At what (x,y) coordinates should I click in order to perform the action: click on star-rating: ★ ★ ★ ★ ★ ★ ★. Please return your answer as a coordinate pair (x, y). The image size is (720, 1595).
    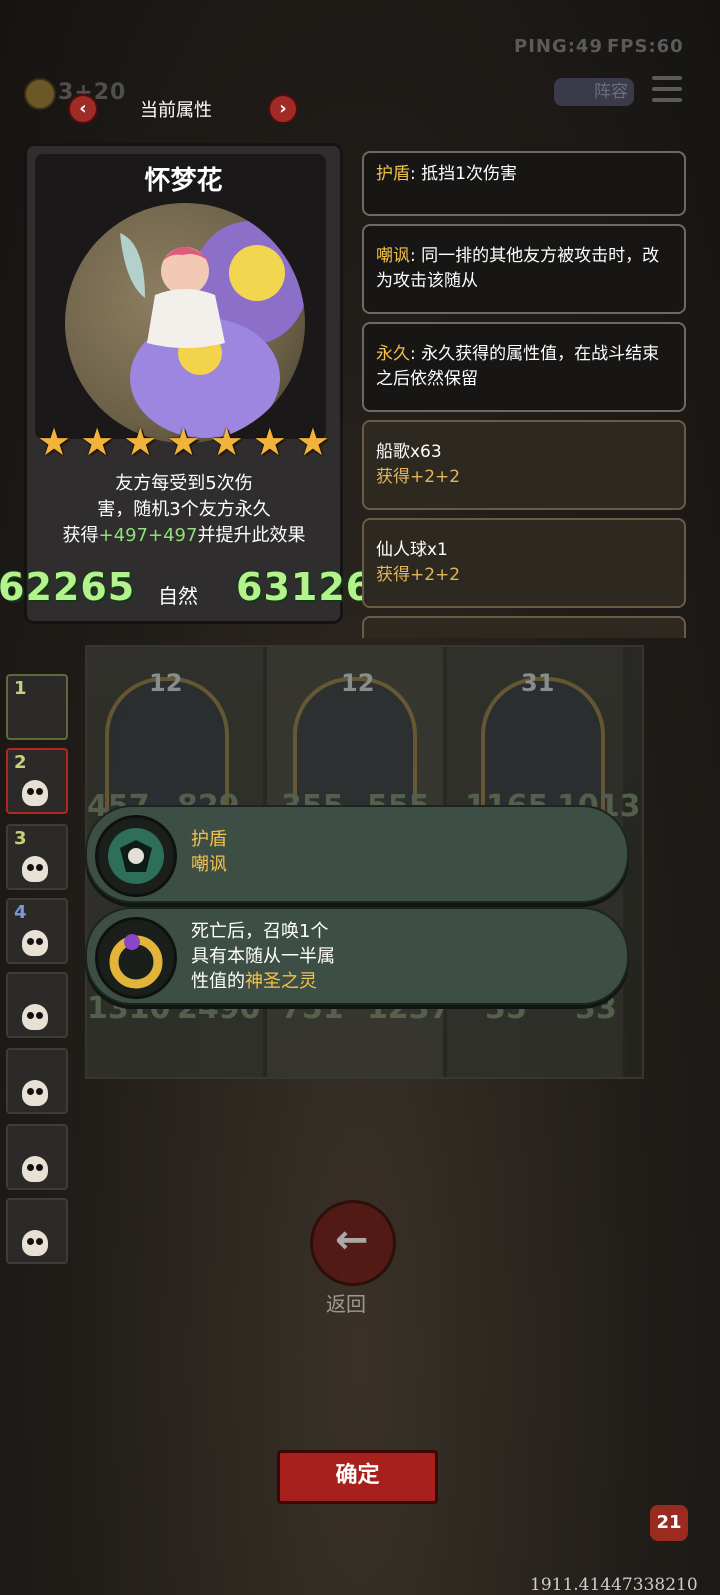
    Looking at the image, I should click on (183, 443).